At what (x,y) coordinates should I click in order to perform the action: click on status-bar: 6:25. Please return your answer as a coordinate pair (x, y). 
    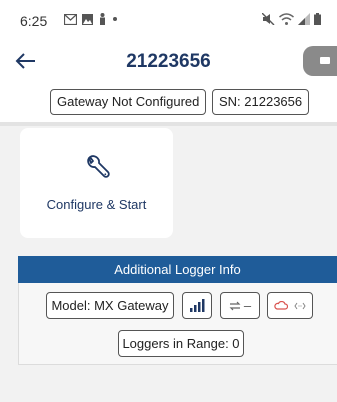
    Looking at the image, I should click on (168, 21).